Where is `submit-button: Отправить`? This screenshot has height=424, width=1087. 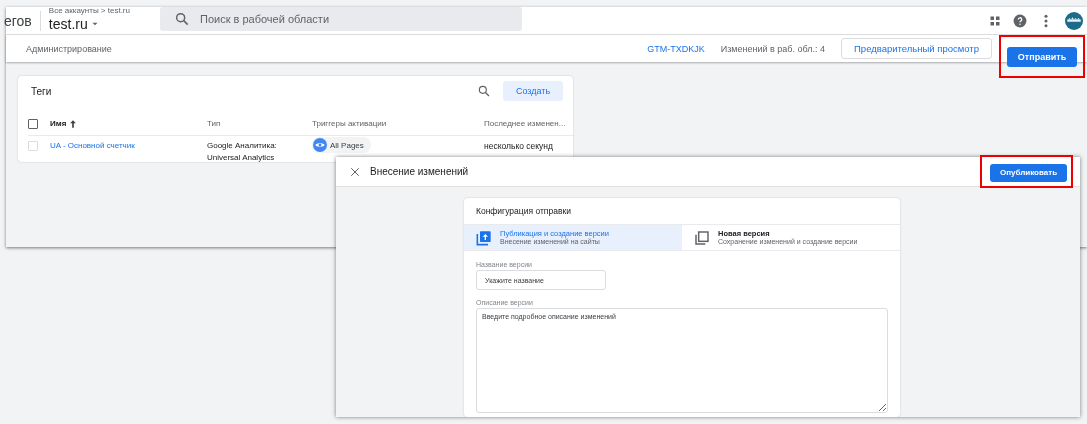
submit-button: Отправить is located at coordinates (1042, 57).